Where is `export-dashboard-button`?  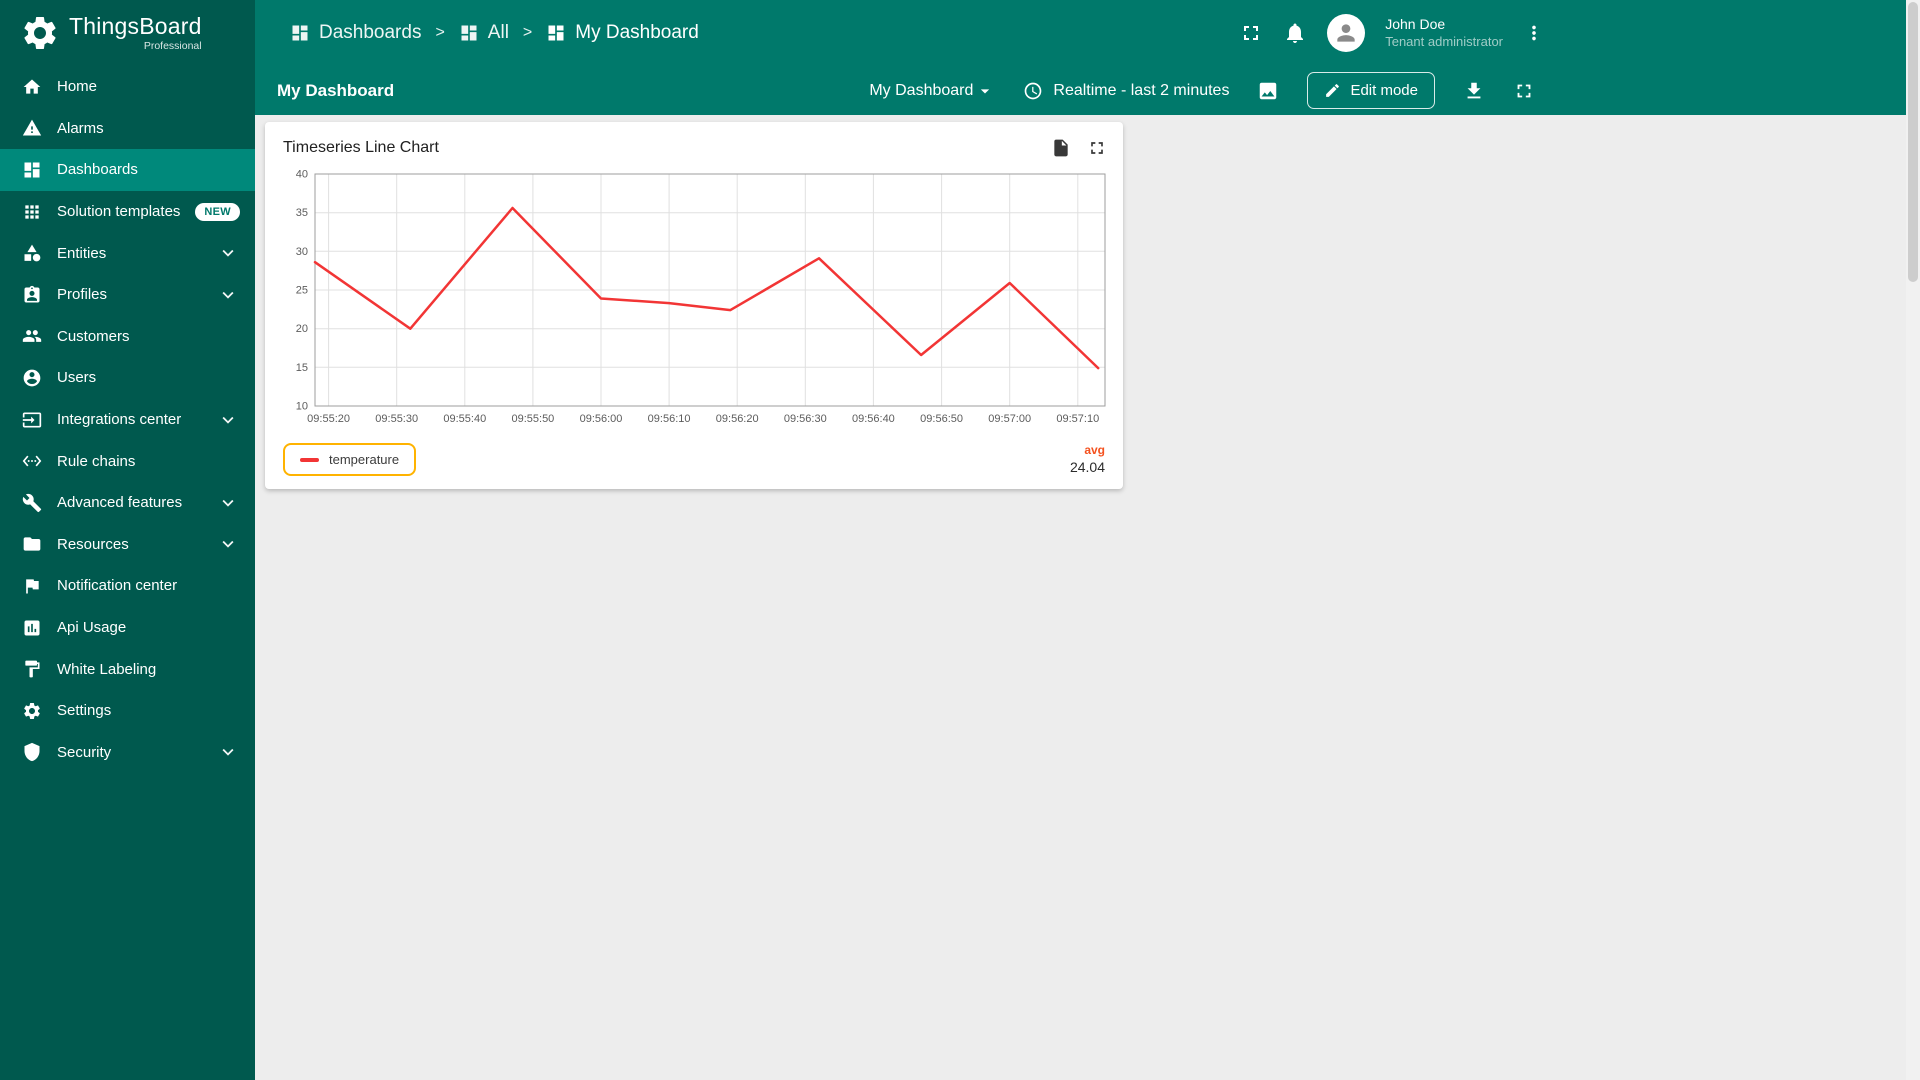
export-dashboard-button is located at coordinates (1474, 91).